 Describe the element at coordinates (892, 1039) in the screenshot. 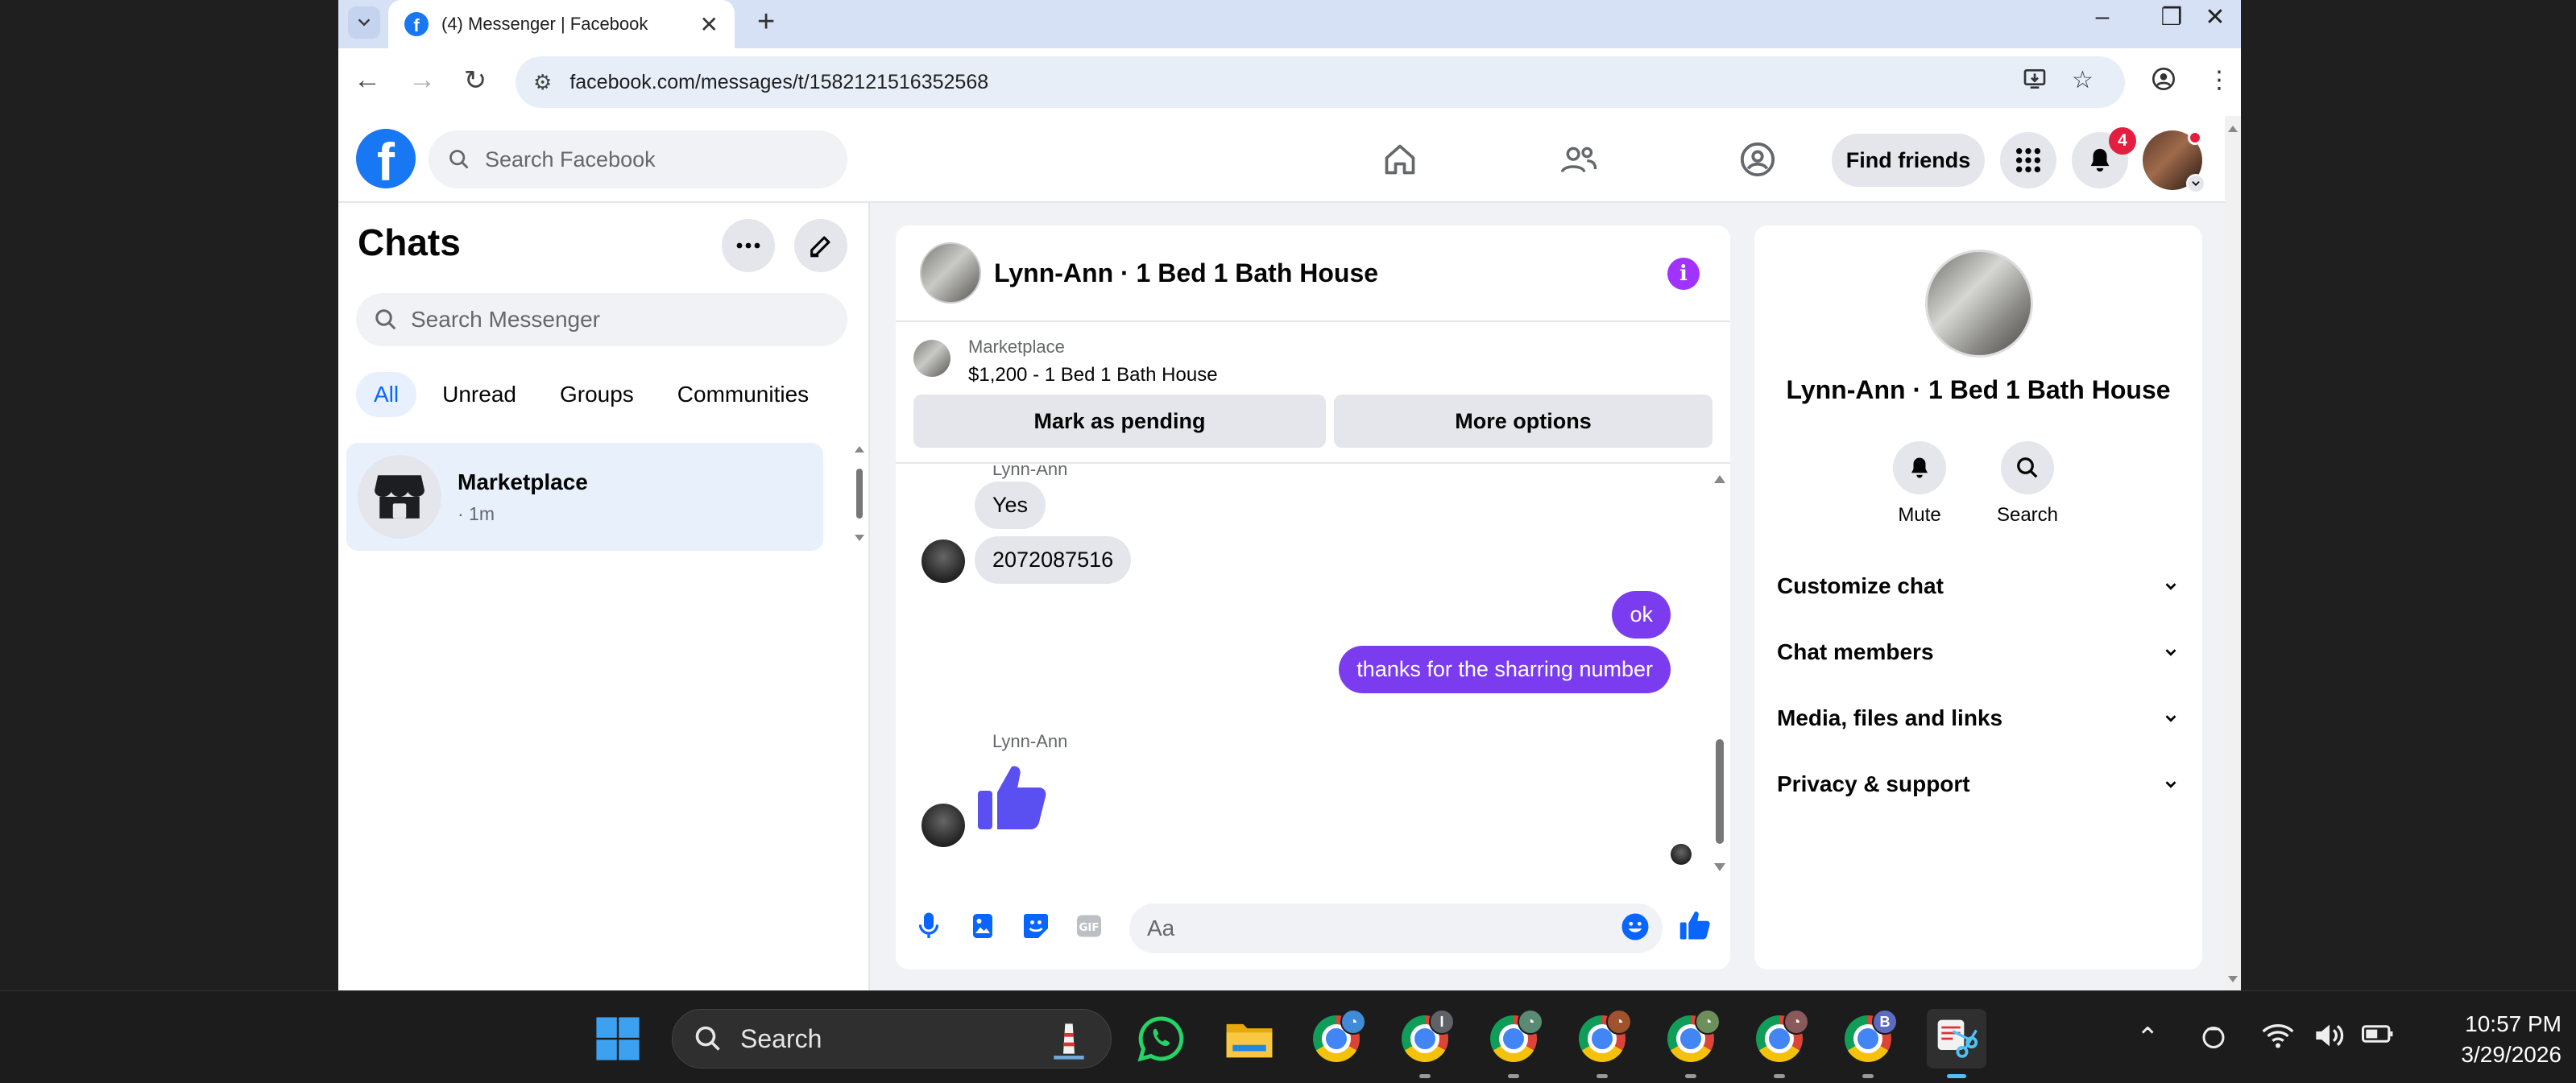

I see `taskbar-search: Search` at that location.